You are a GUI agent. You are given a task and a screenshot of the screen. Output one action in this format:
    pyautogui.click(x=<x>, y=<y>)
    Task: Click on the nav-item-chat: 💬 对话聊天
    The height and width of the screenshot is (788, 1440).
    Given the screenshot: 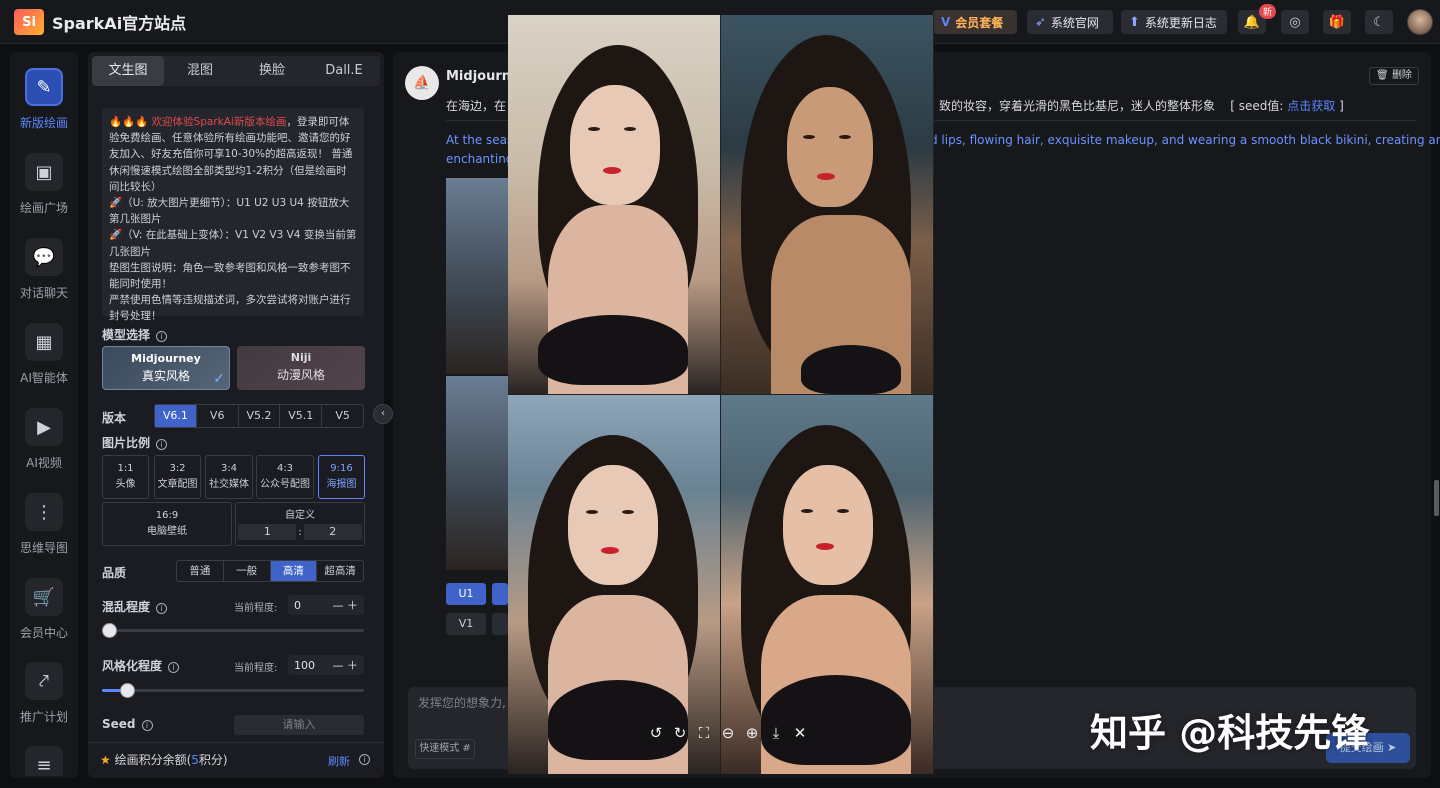 What is the action you would take?
    pyautogui.click(x=44, y=278)
    